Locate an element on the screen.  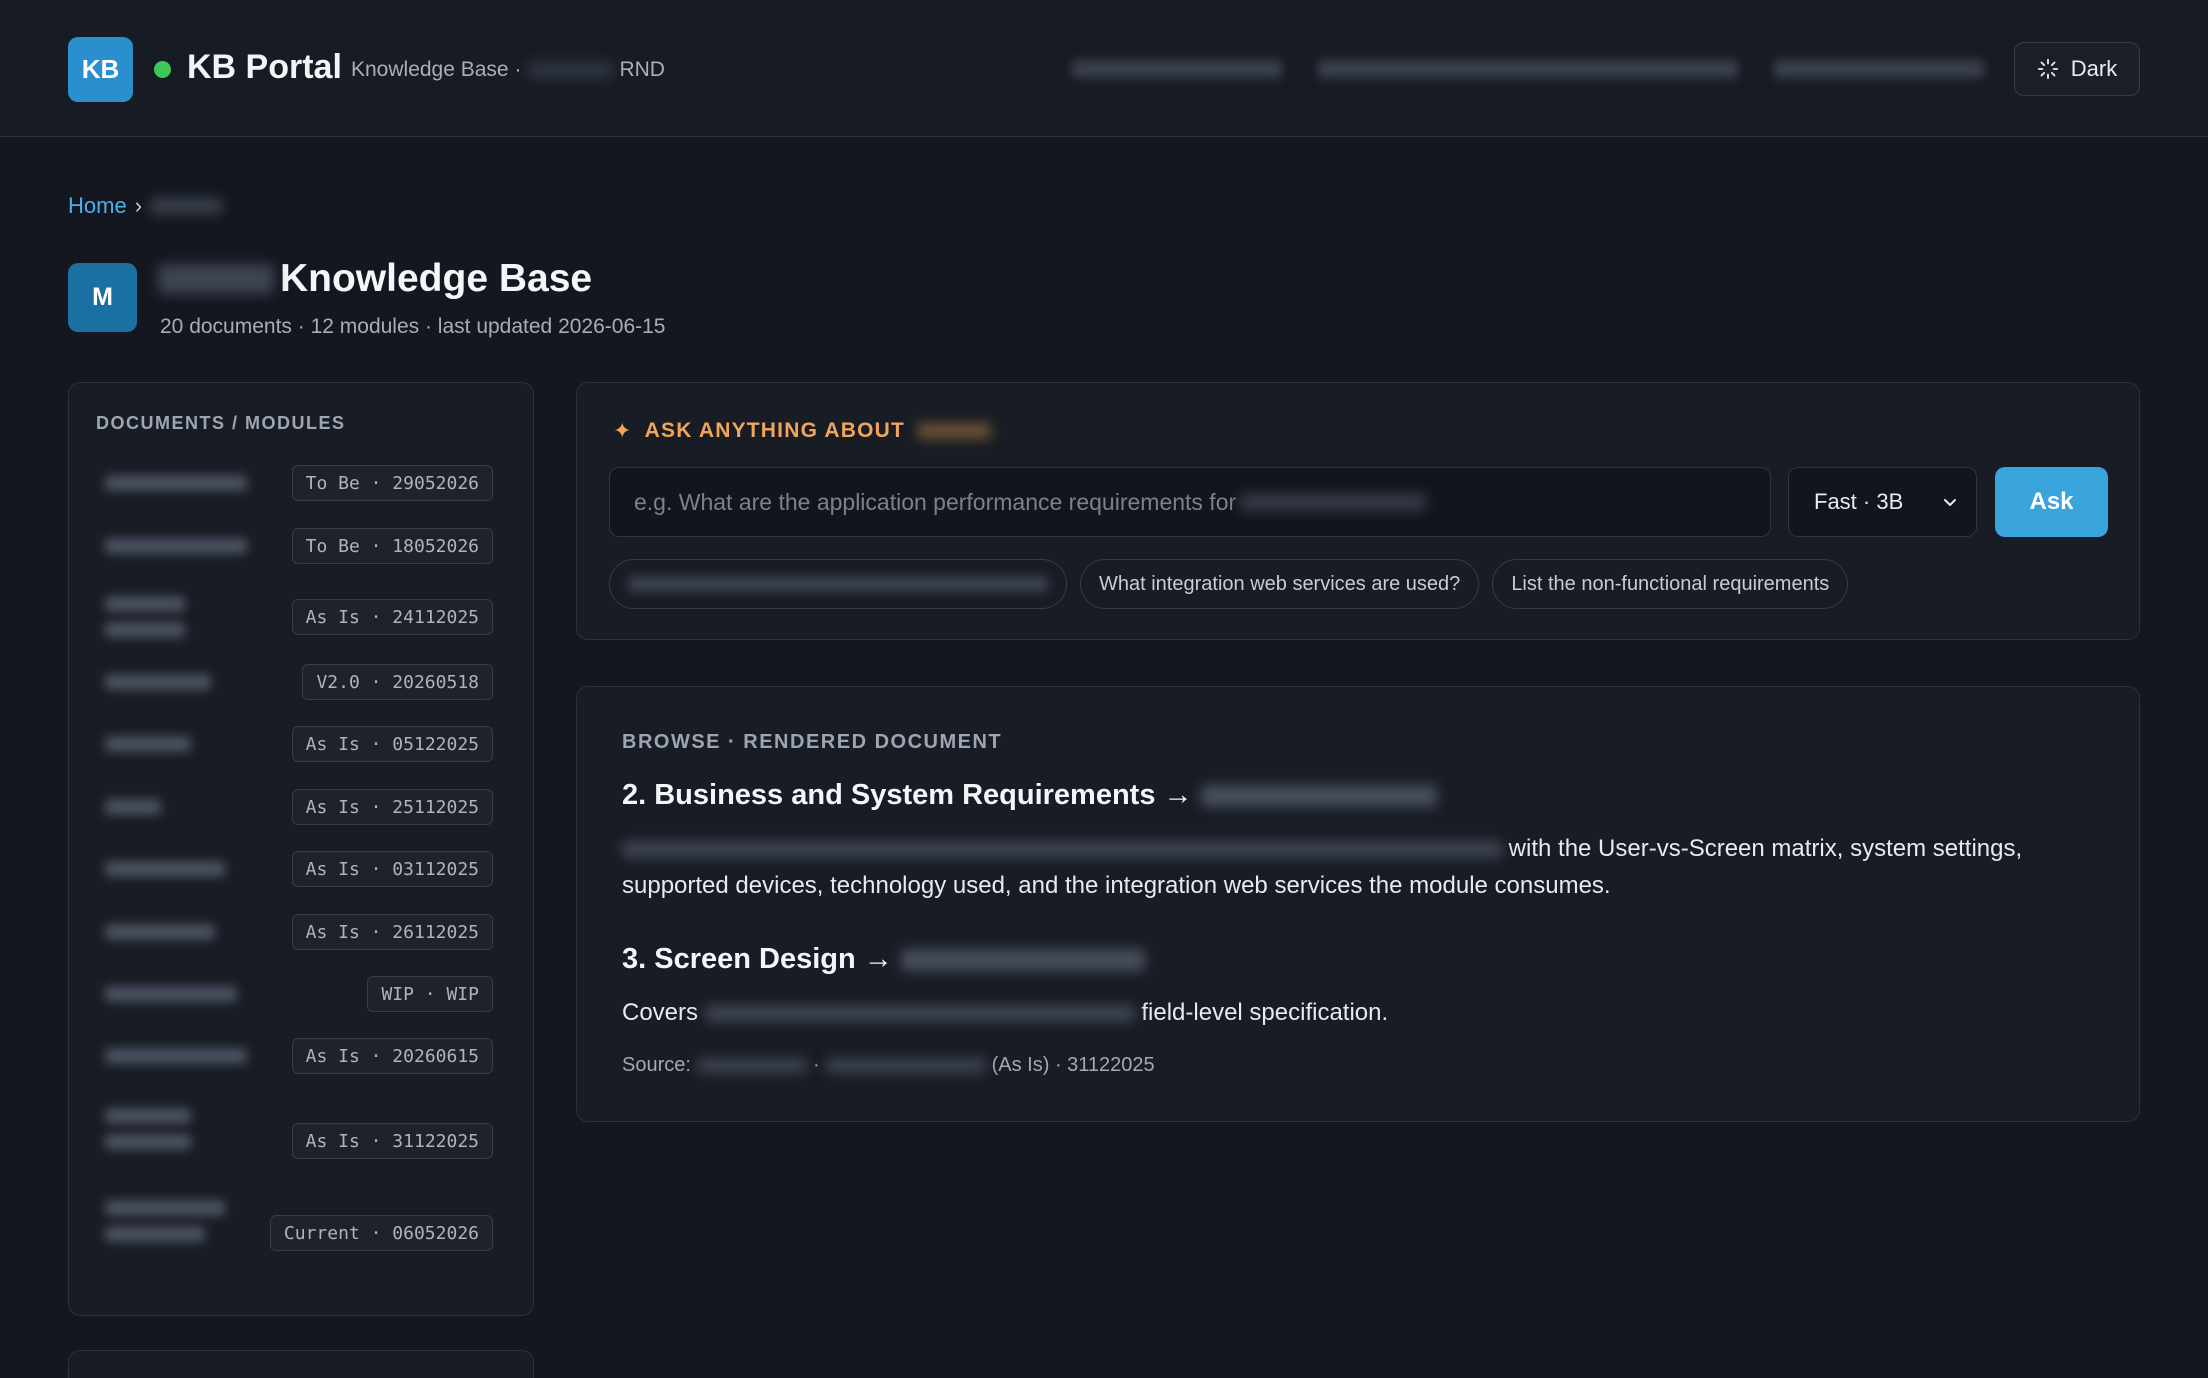
version-badge: As Is · 03112025 is located at coordinates (392, 869).